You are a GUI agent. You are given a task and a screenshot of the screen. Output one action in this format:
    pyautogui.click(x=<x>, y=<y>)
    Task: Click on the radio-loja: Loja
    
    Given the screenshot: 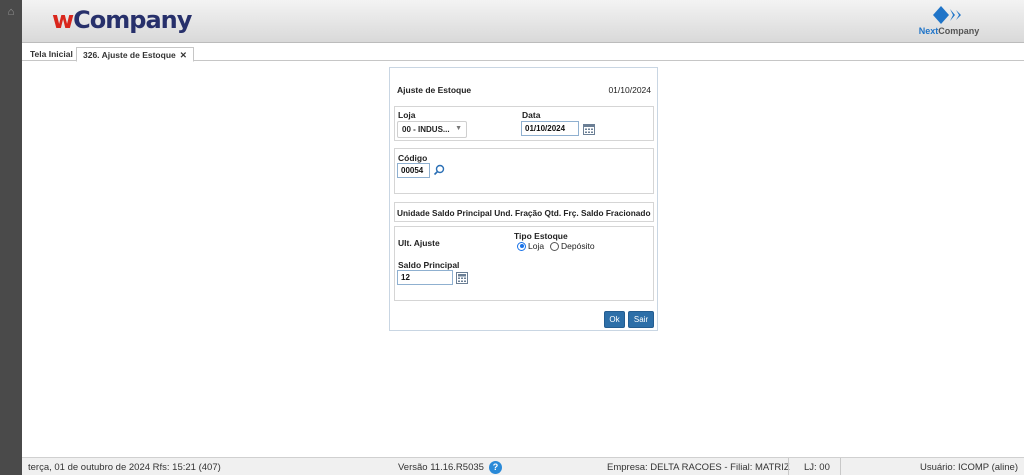 What is the action you would take?
    pyautogui.click(x=530, y=246)
    